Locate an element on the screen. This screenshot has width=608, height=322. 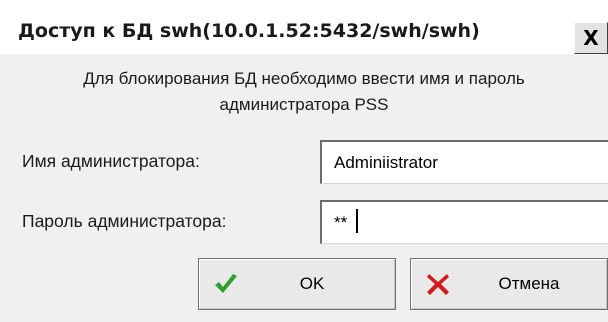
username-label: Имя администратора: is located at coordinates (111, 161).